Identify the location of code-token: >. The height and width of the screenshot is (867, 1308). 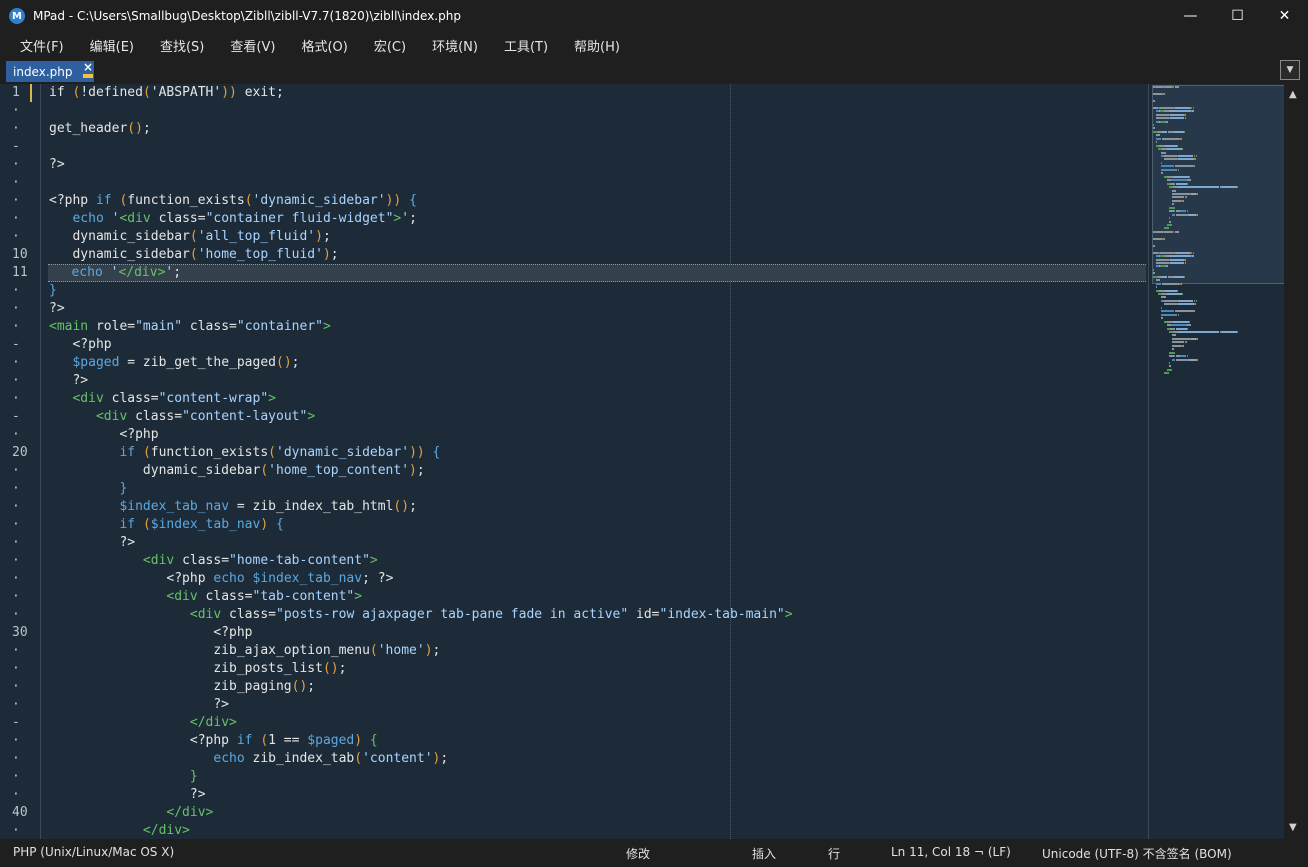
(788, 614).